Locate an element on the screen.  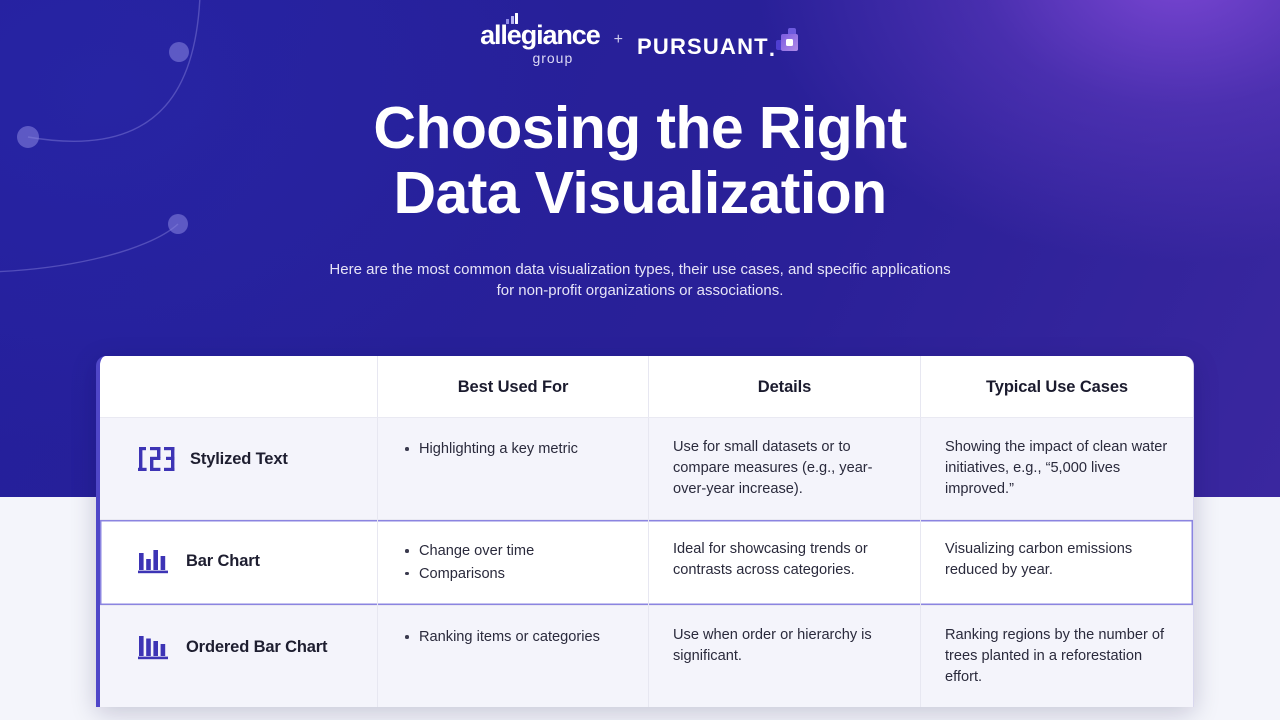
list-item: Change over time is located at coordinates (513, 551).